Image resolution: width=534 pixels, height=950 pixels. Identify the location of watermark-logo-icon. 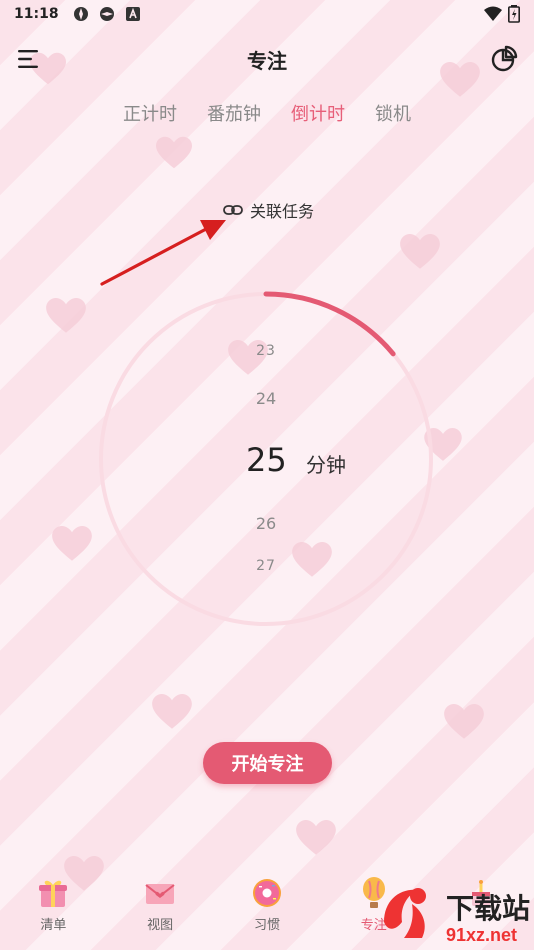
(404, 913).